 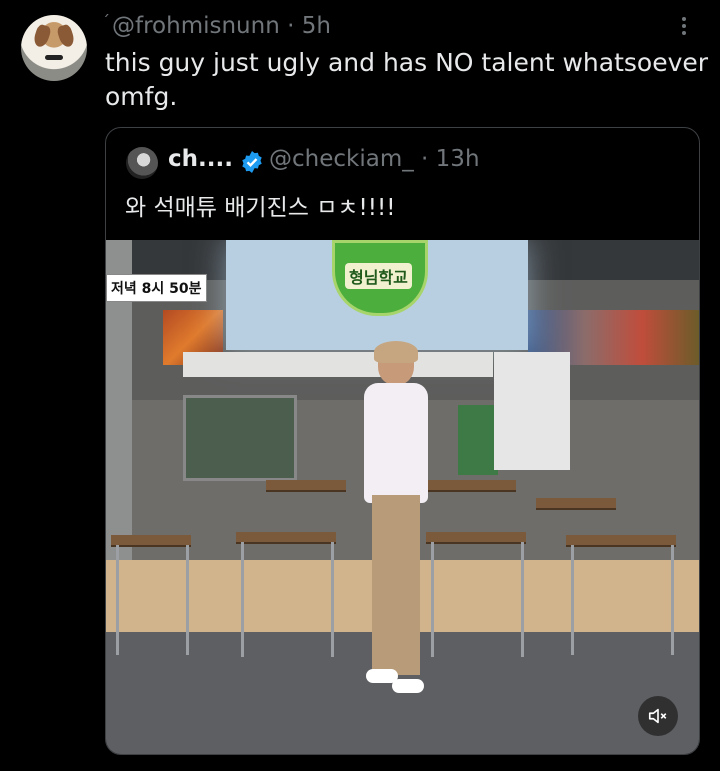 I want to click on performer-pants, so click(x=396, y=585).